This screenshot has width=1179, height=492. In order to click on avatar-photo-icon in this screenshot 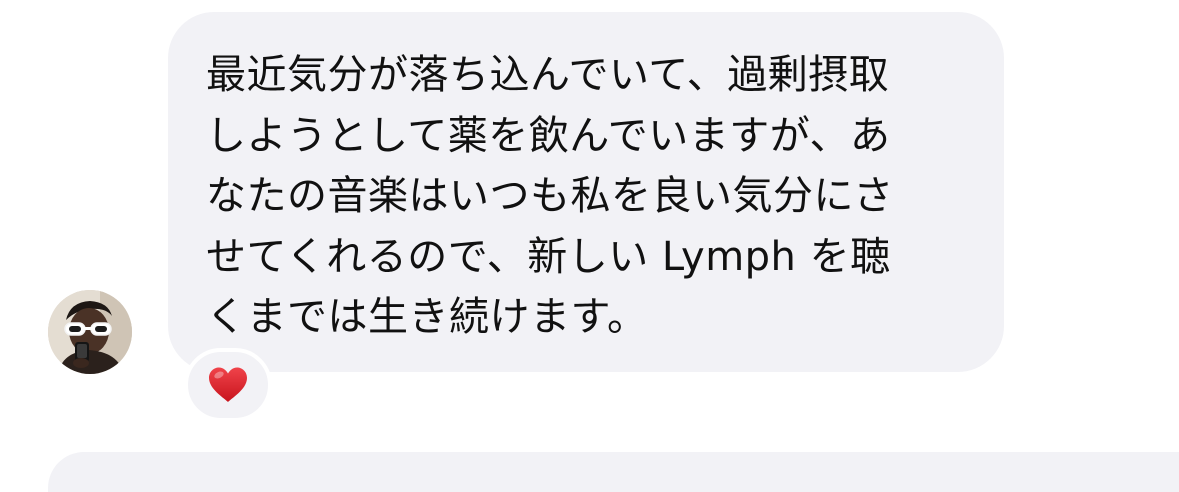, I will do `click(90, 332)`.